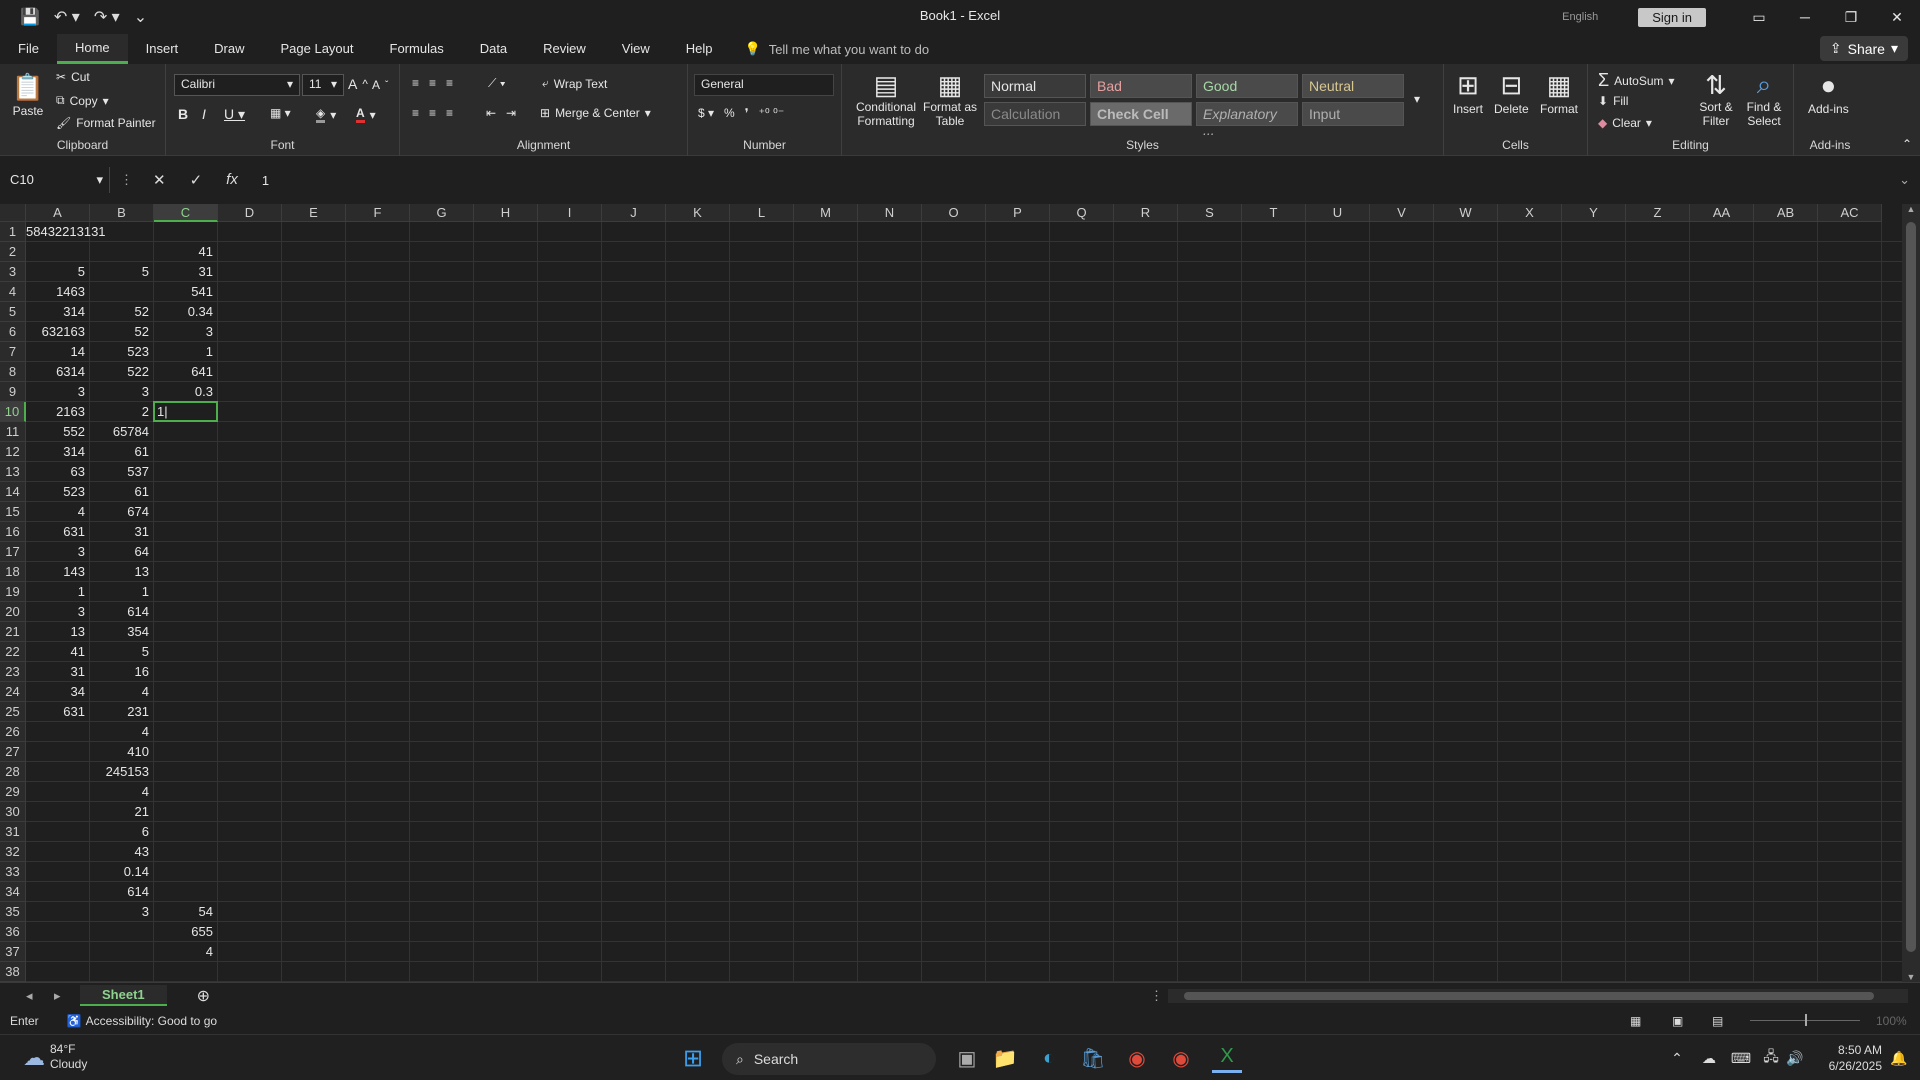  Describe the element at coordinates (57, 532) in the screenshot. I see `cell: 631` at that location.